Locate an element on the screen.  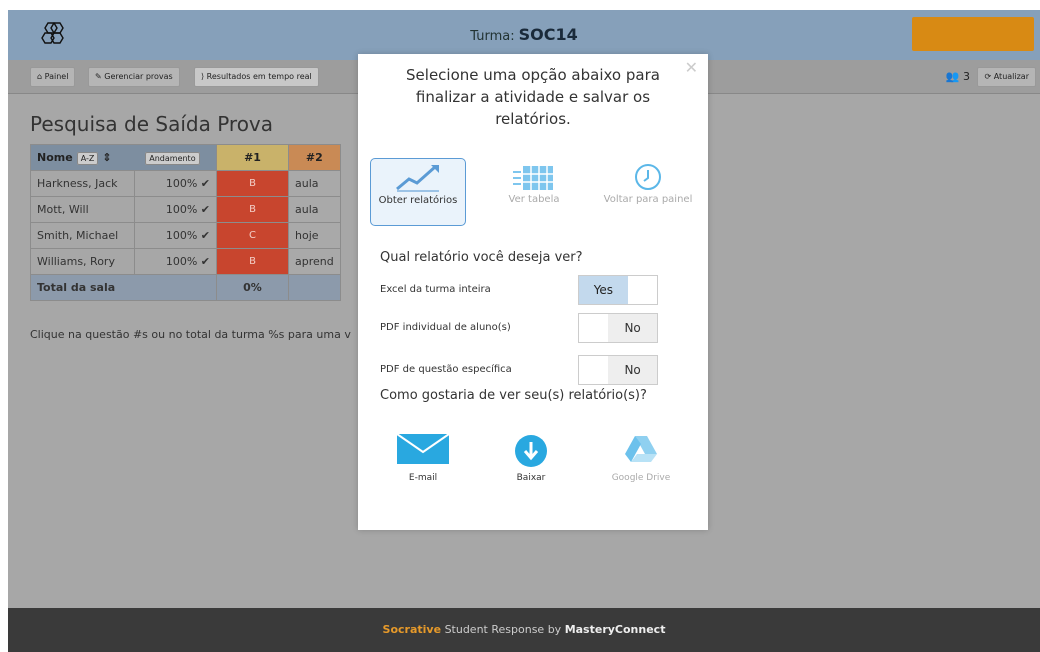
pdf-question-toggle: No is located at coordinates (618, 370).